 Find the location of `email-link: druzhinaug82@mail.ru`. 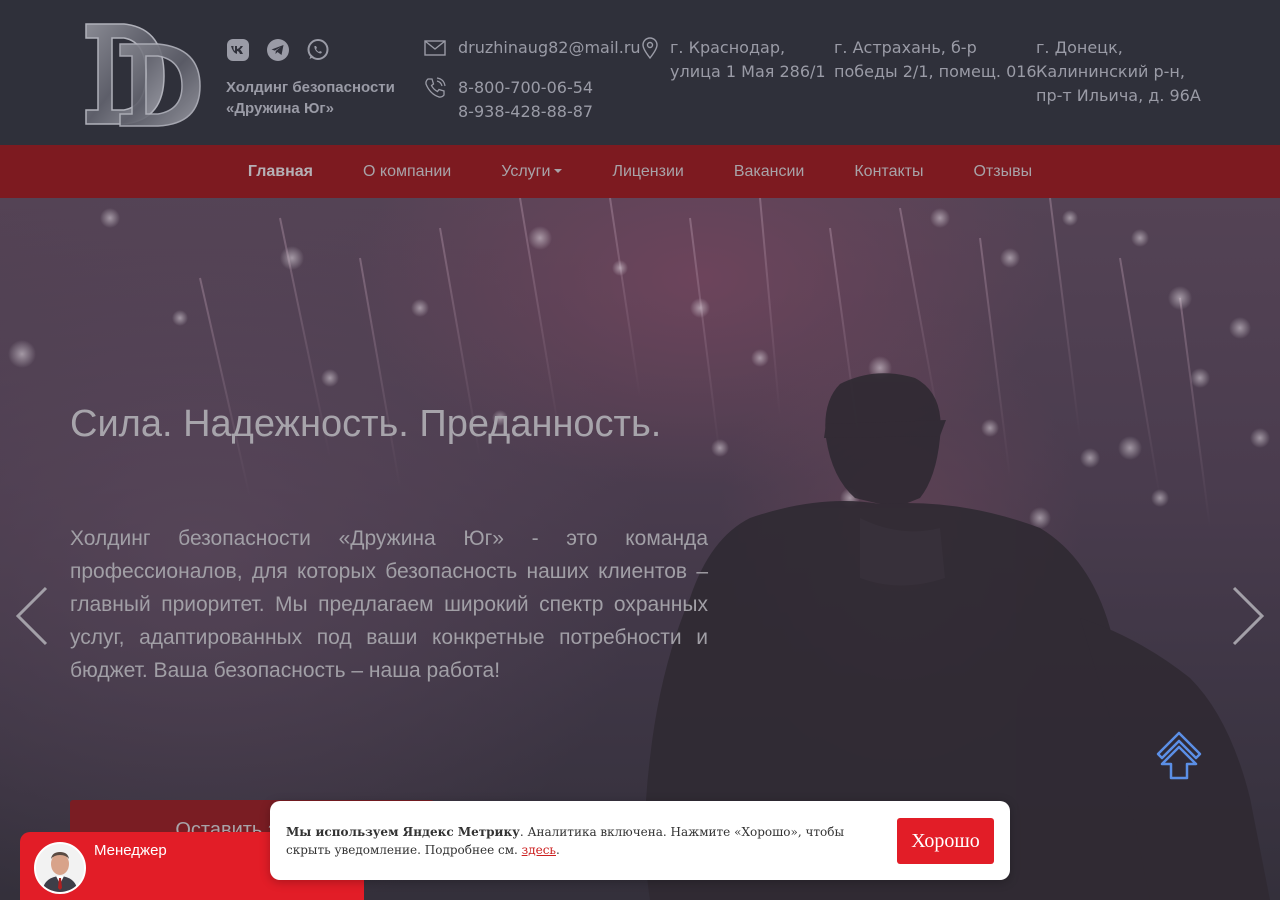

email-link: druzhinaug82@mail.ru is located at coordinates (549, 48).